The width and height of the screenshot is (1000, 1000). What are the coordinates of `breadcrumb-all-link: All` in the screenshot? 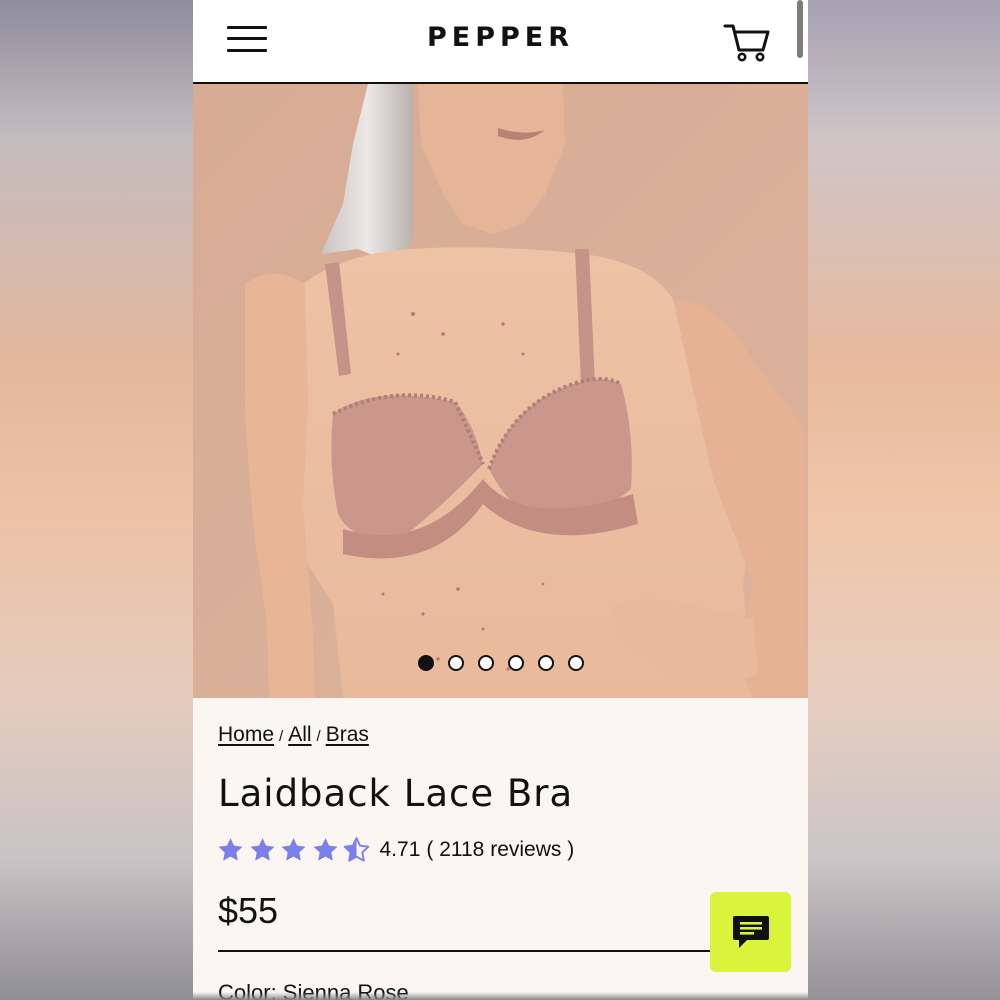 It's located at (299, 734).